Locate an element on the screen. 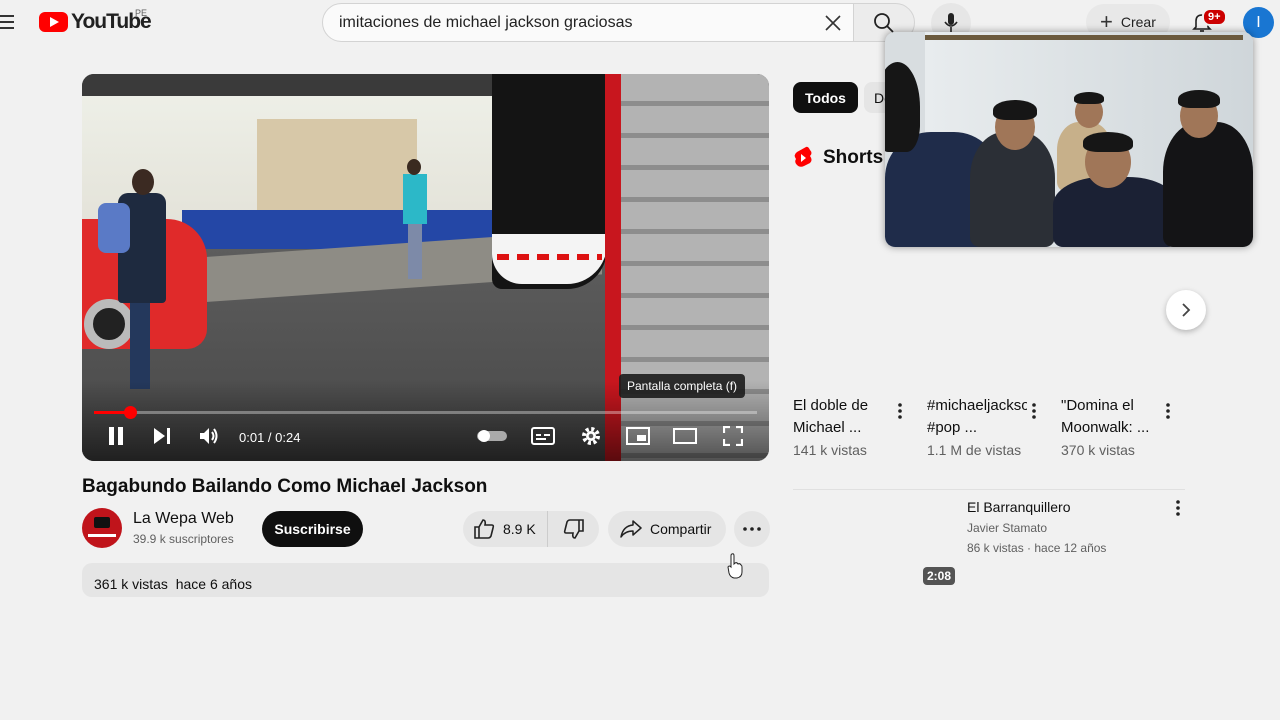 This screenshot has width=1280, height=720. channel-name: La Wepa Web is located at coordinates (183, 519).